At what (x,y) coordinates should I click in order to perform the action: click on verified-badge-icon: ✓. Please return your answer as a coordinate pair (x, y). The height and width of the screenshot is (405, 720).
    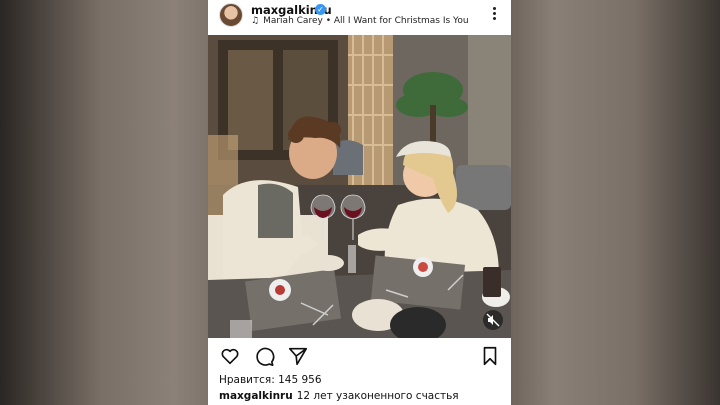
    Looking at the image, I should click on (320, 9).